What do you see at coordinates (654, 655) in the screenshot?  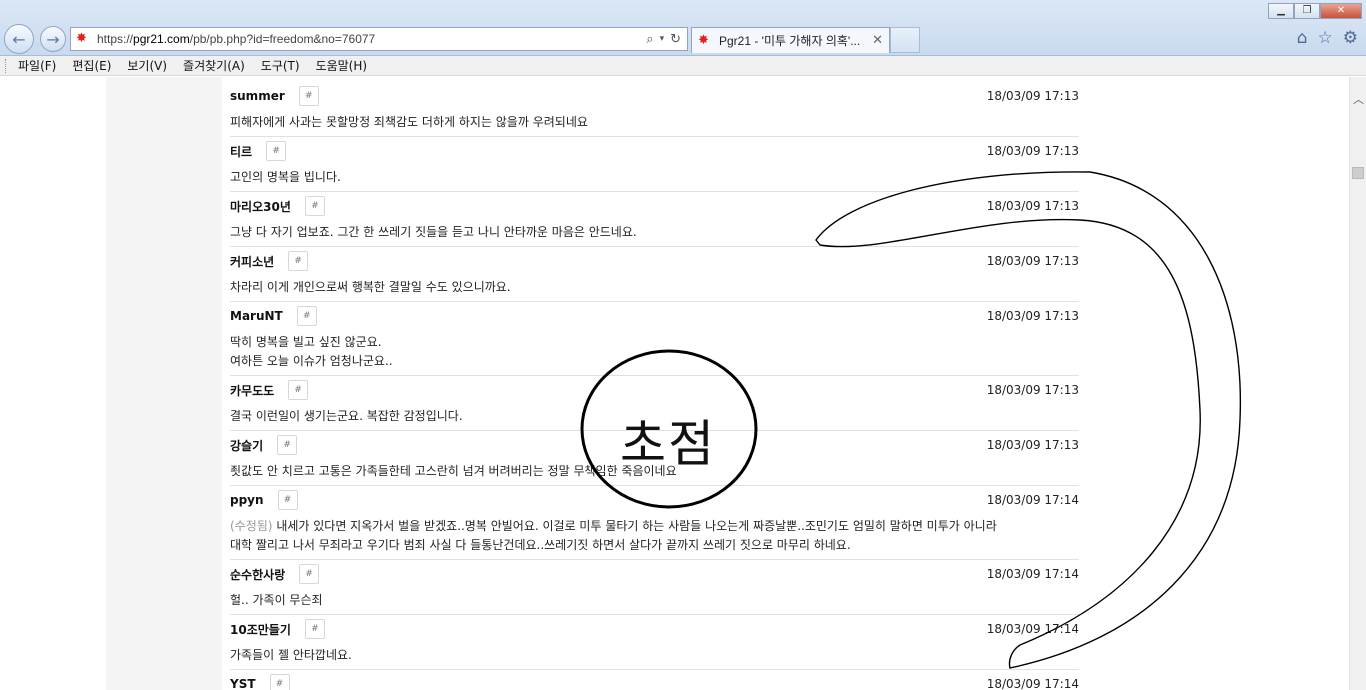 I see `comment-text-line: 가족들이 젤 안타깝네요.` at bounding box center [654, 655].